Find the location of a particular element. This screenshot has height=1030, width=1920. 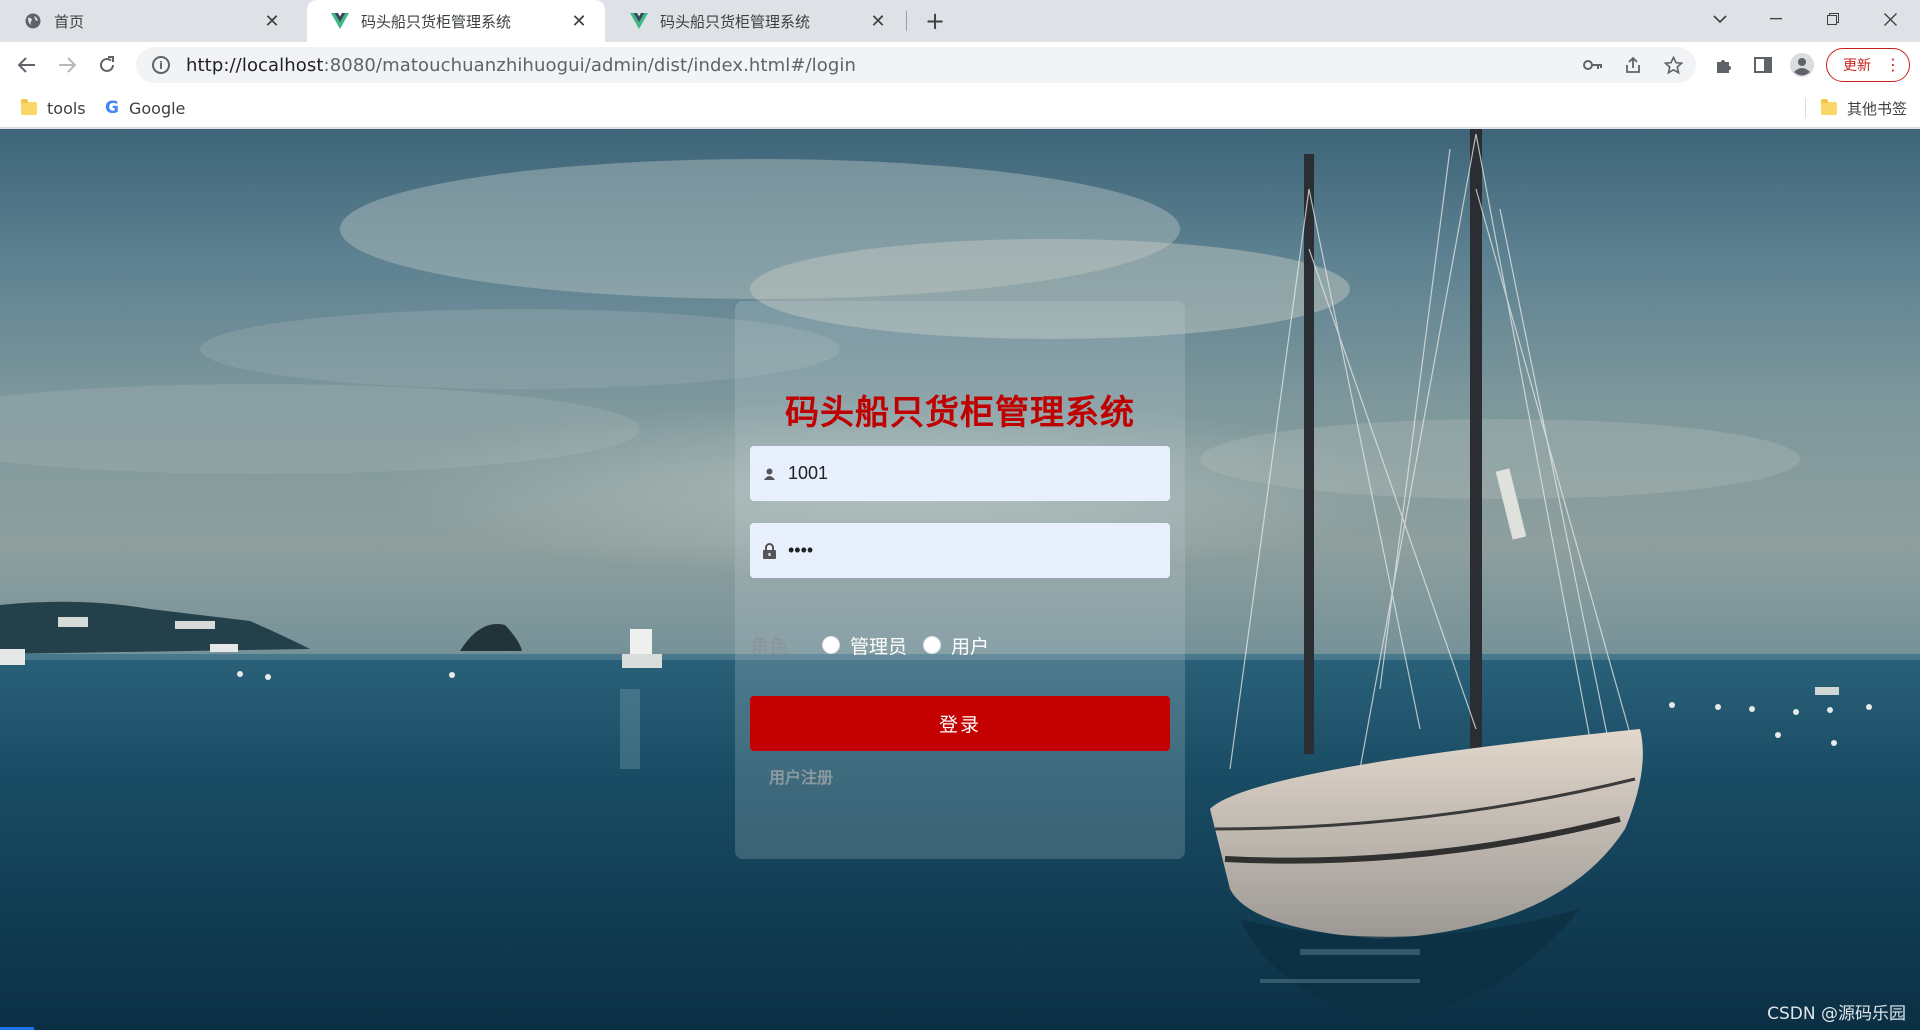

bookmark-star-icon is located at coordinates (1673, 65).